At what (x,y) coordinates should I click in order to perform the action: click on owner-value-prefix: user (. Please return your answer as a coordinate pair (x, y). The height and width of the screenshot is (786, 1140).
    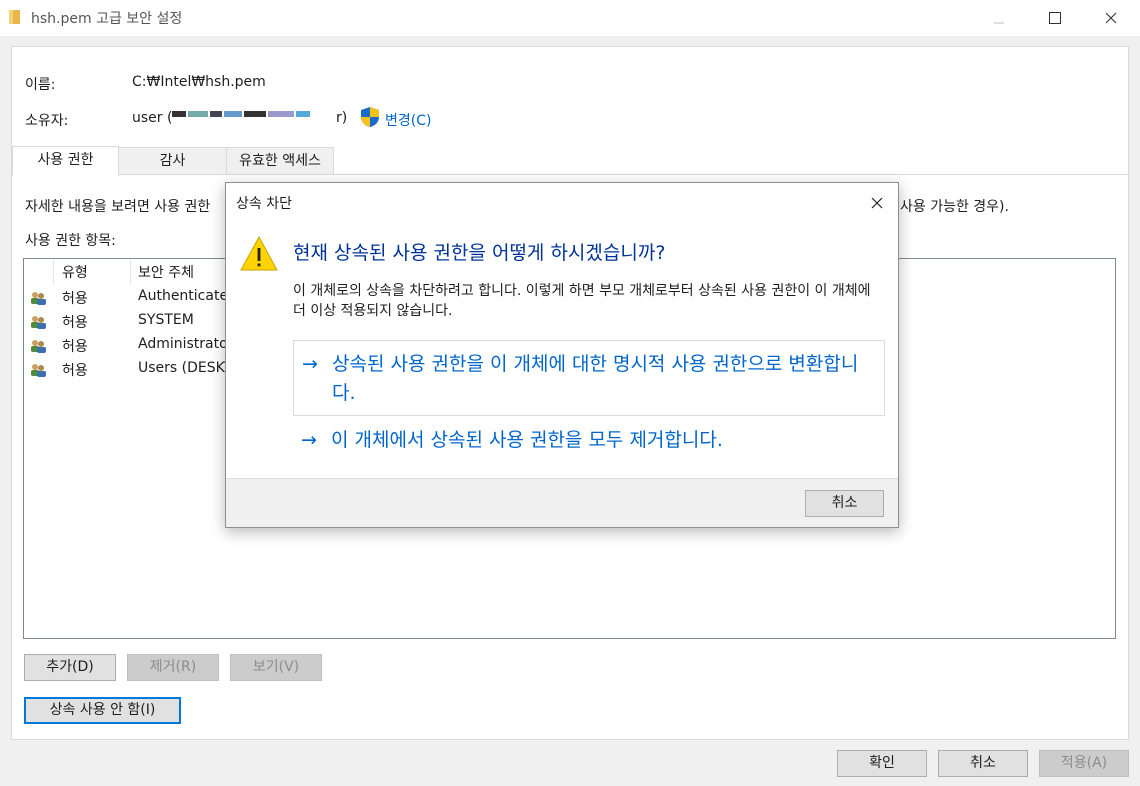
    Looking at the image, I should click on (152, 118).